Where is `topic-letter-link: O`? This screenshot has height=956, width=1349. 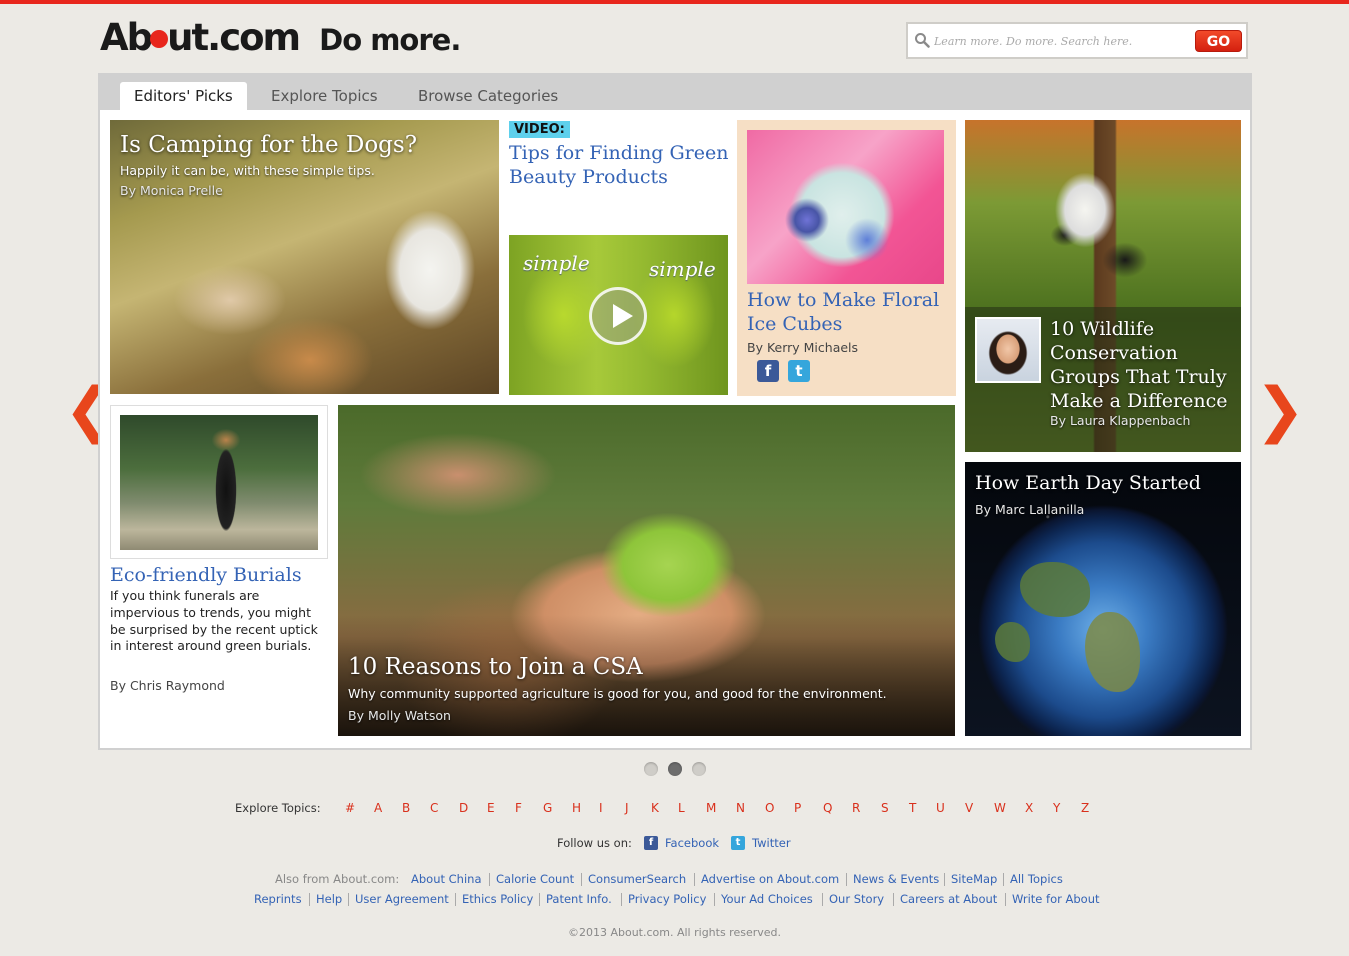 topic-letter-link: O is located at coordinates (769, 808).